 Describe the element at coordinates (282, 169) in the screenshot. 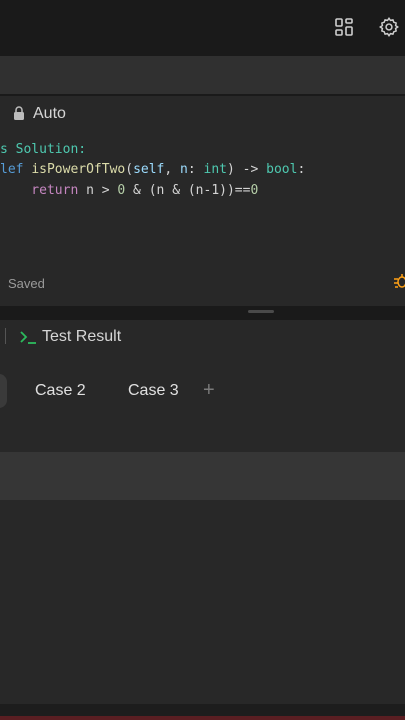

I see `code-token: bool` at that location.